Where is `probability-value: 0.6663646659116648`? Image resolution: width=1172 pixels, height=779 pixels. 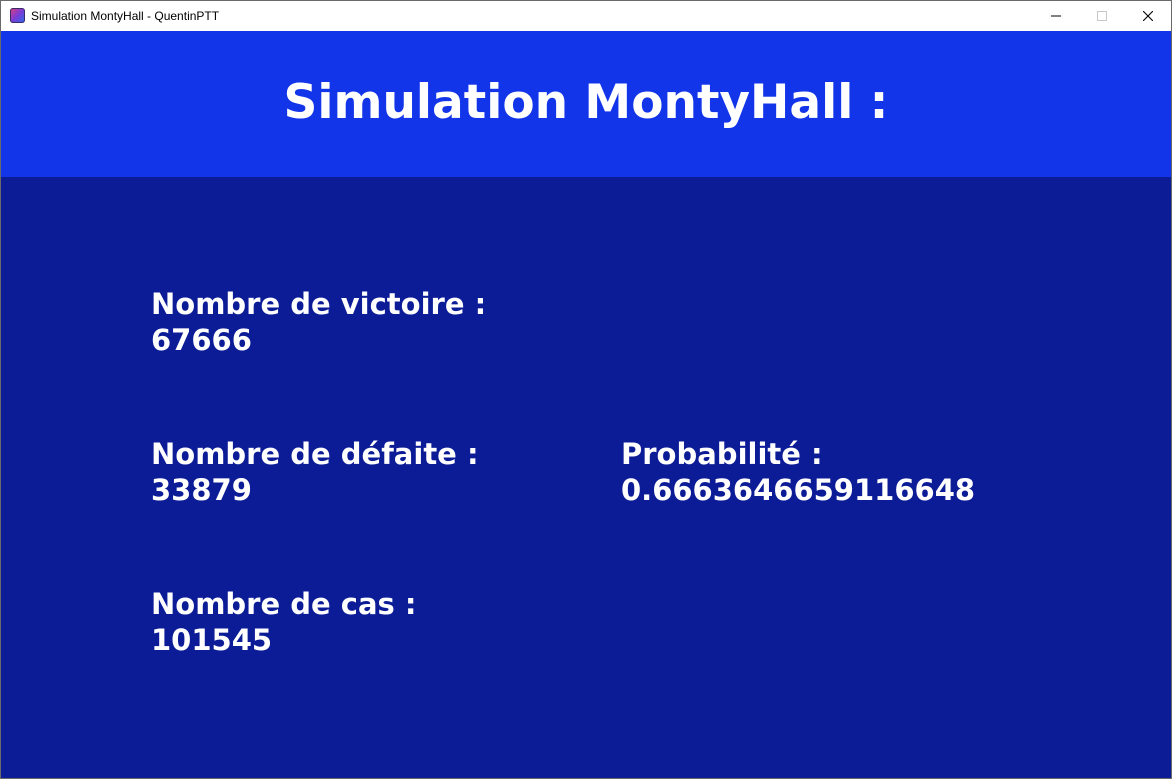 probability-value: 0.6663646659116648 is located at coordinates (798, 490).